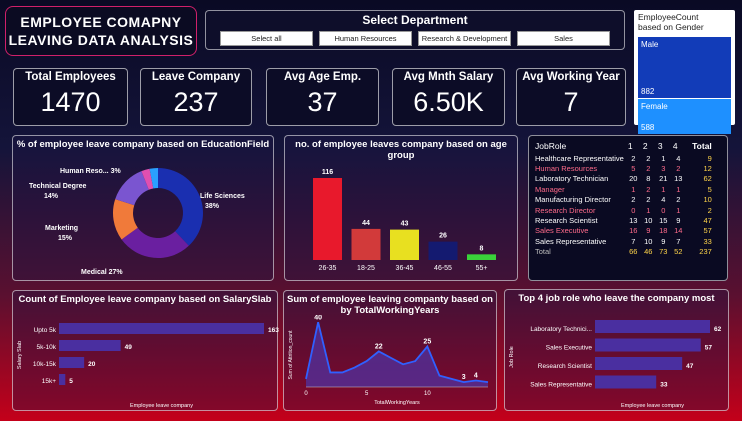 The image size is (742, 421). I want to click on point-label: 40, so click(318, 318).